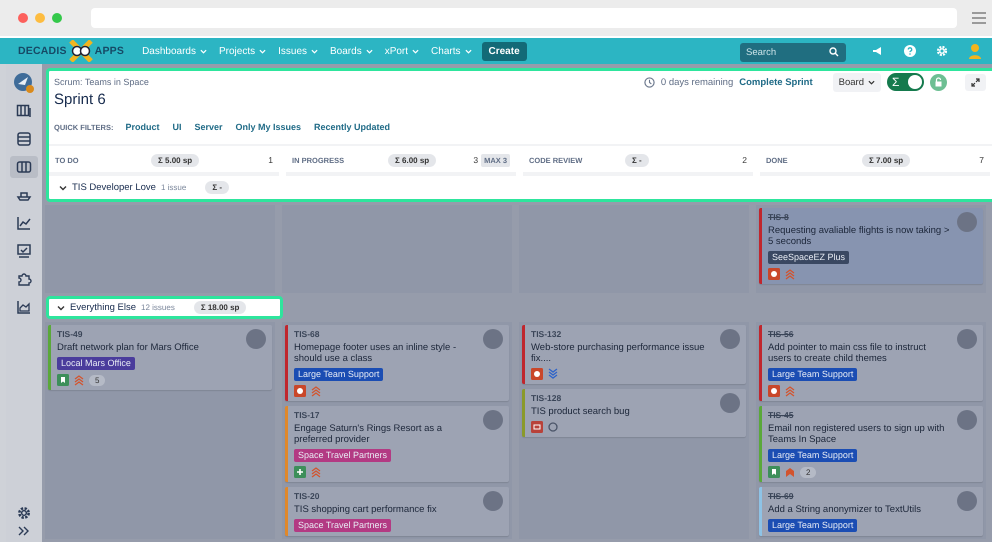 This screenshot has width=992, height=542. What do you see at coordinates (80, 99) in the screenshot?
I see `sprint-title: Sprint 6` at bounding box center [80, 99].